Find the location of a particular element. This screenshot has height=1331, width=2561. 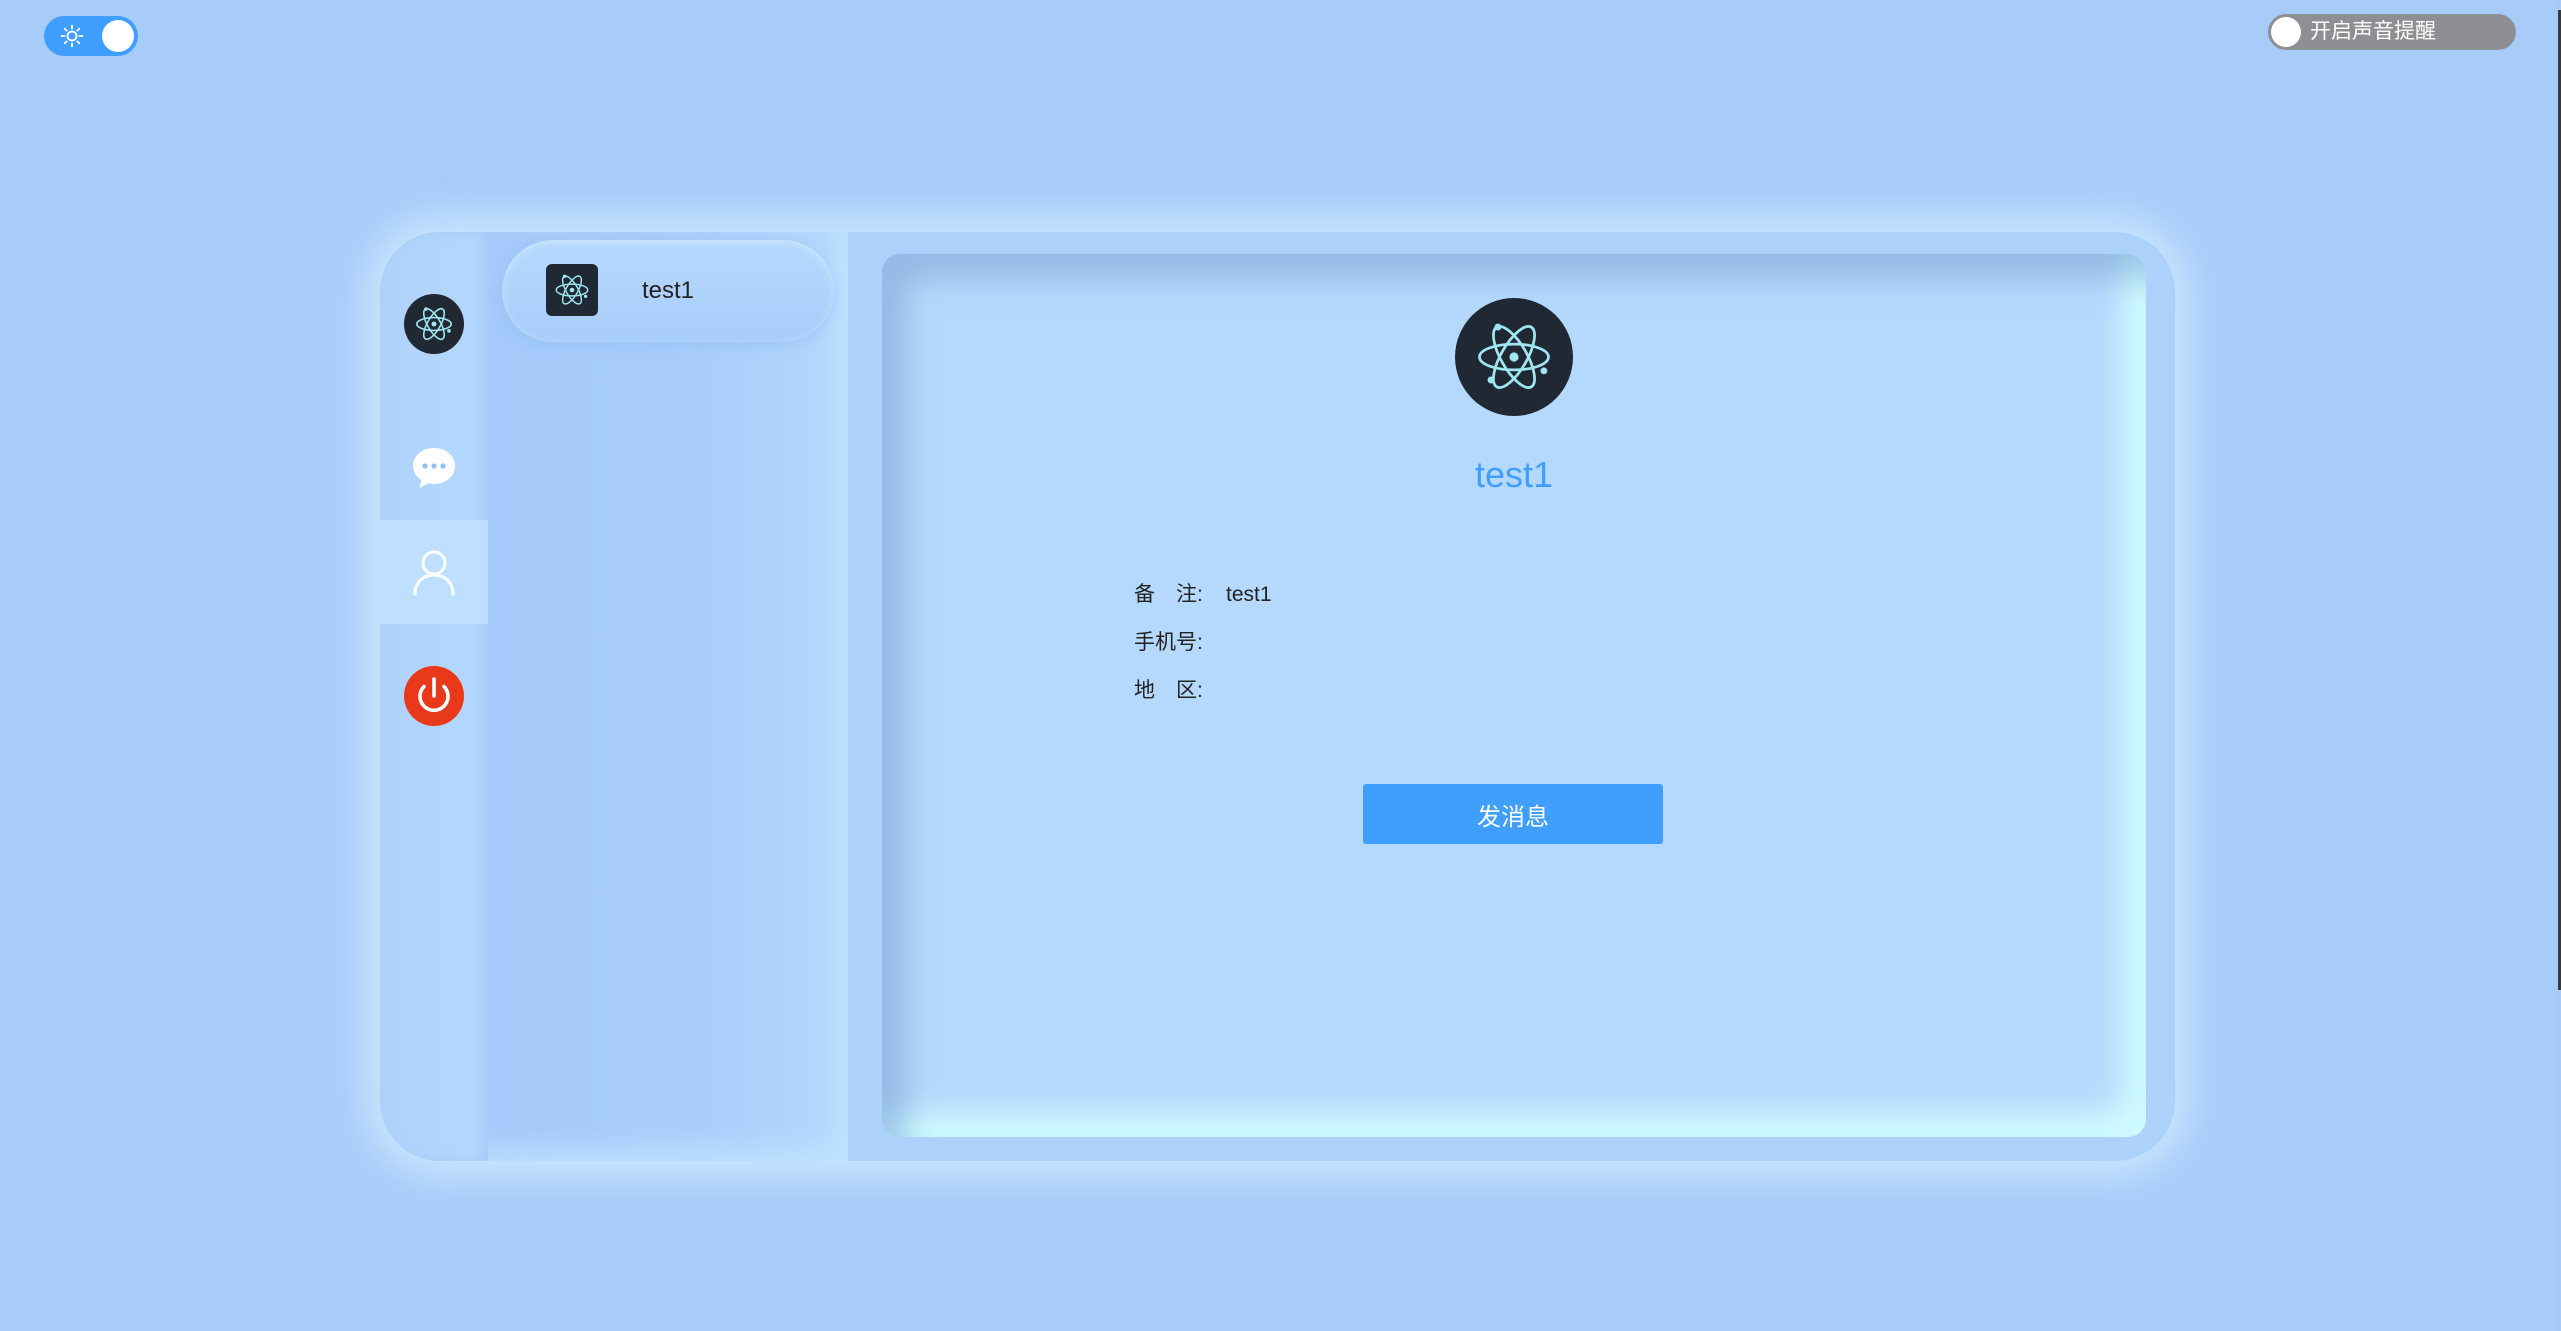

nav-chat is located at coordinates (434, 468).